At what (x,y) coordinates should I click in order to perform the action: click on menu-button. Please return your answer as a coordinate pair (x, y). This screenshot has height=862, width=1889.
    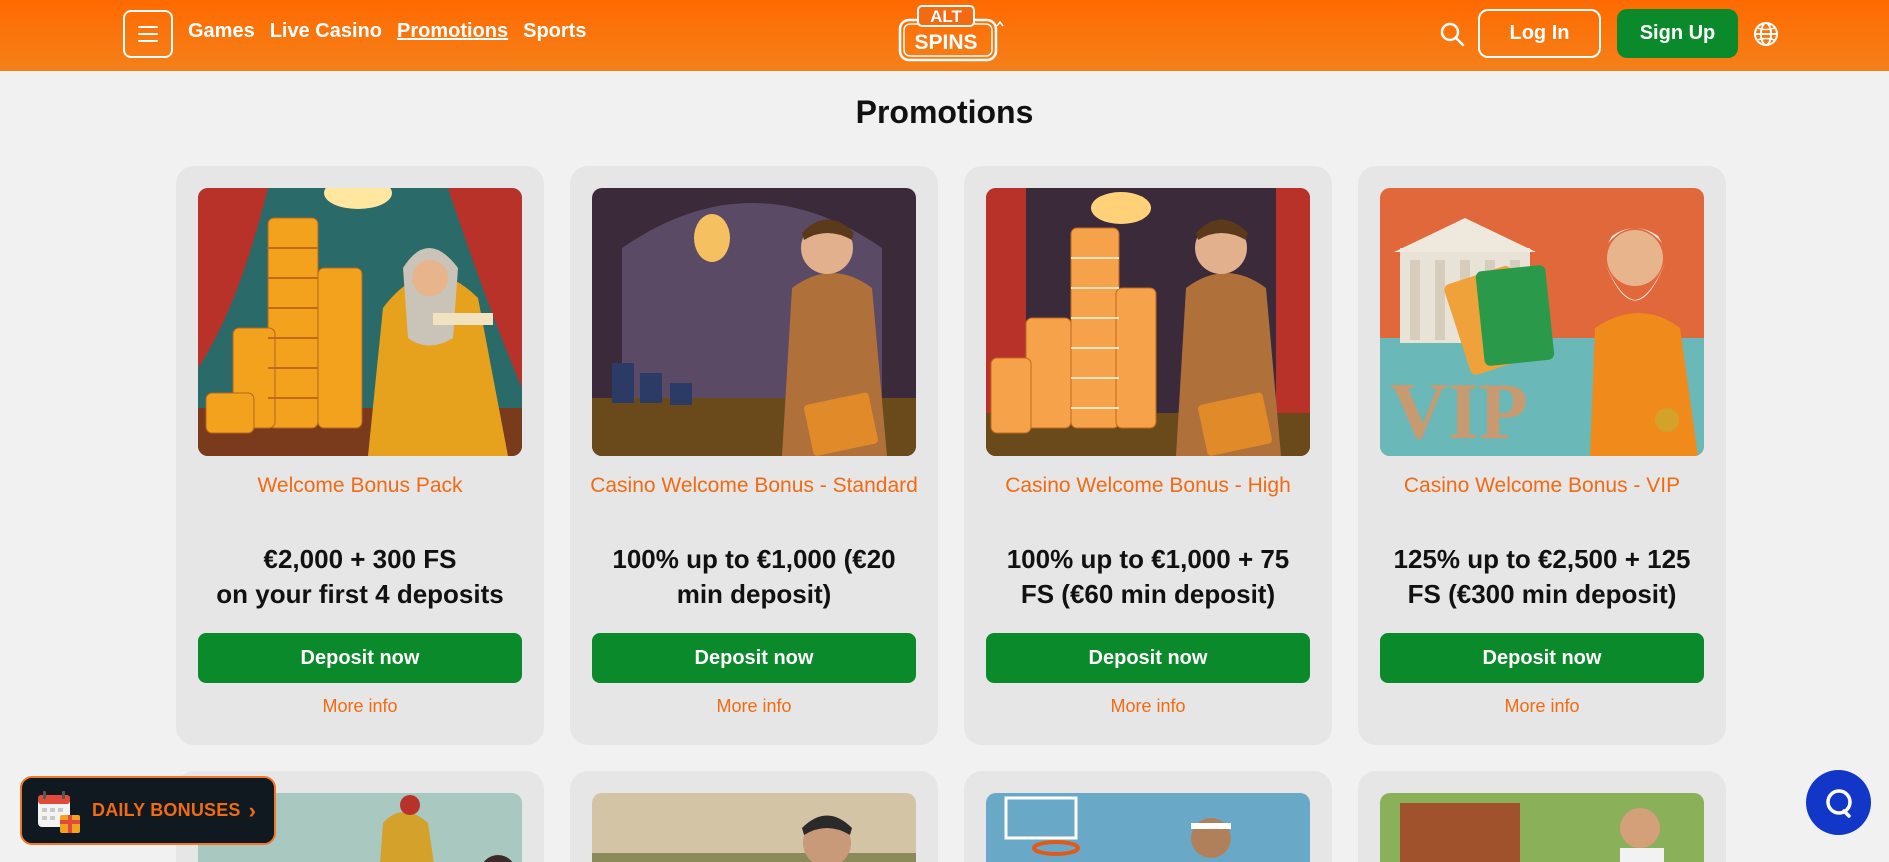
    Looking at the image, I should click on (148, 34).